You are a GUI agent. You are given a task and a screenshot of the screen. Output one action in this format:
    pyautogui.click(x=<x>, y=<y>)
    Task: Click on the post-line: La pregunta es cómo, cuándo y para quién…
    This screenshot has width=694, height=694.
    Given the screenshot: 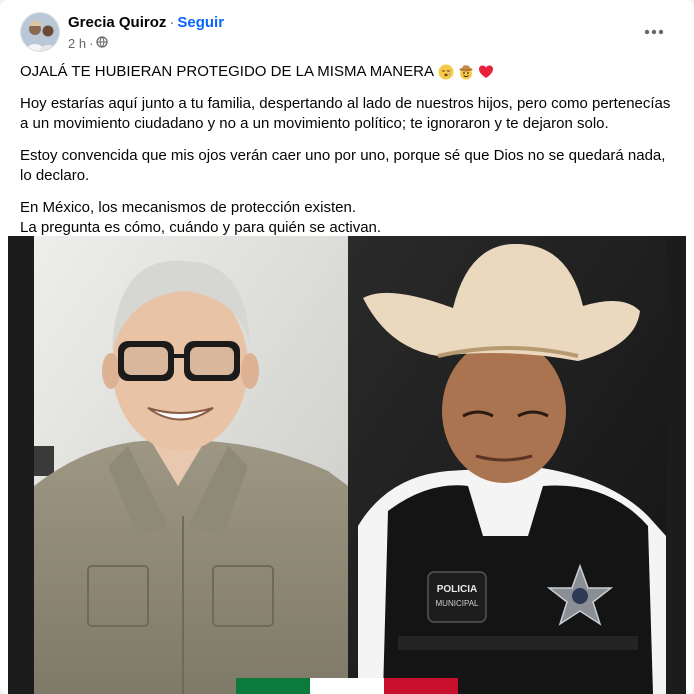 What is the action you would take?
    pyautogui.click(x=201, y=227)
    